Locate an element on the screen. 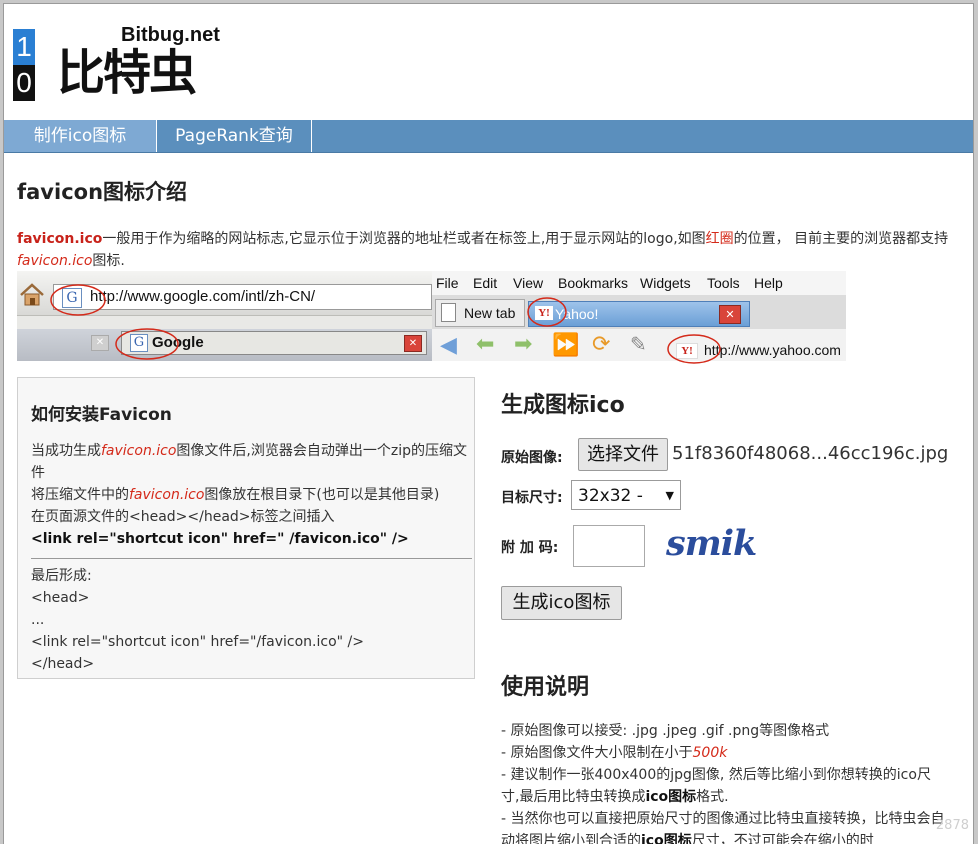  page-icon is located at coordinates (448, 312).